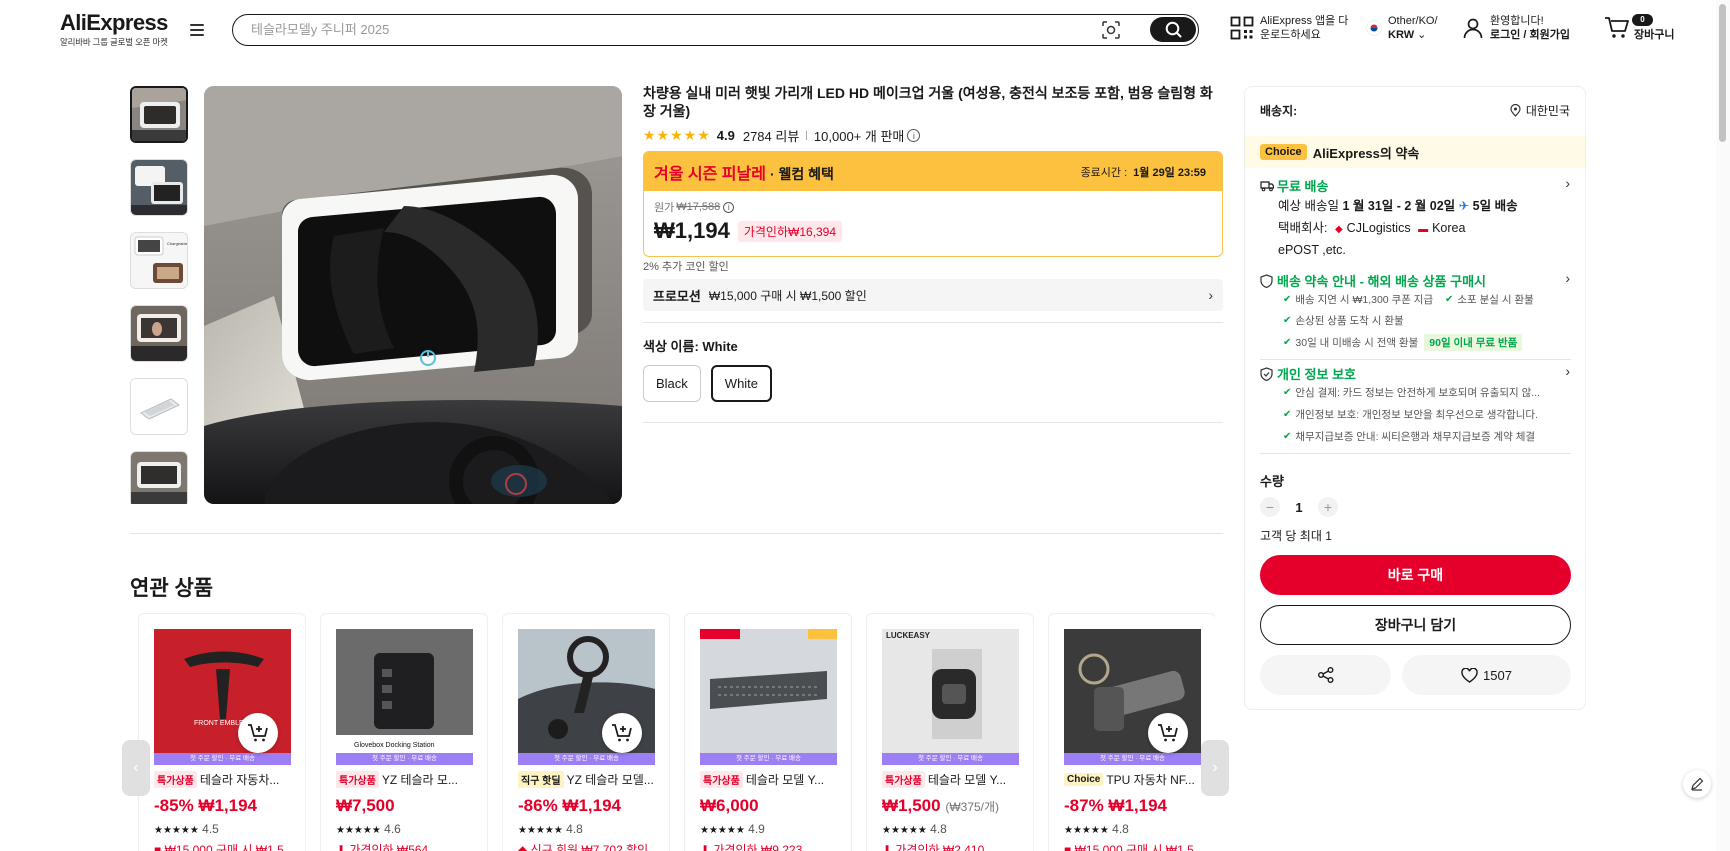 The height and width of the screenshot is (851, 1730). I want to click on account-menu: 환영합니다! 로그인 / 회원가입, so click(1516, 28).